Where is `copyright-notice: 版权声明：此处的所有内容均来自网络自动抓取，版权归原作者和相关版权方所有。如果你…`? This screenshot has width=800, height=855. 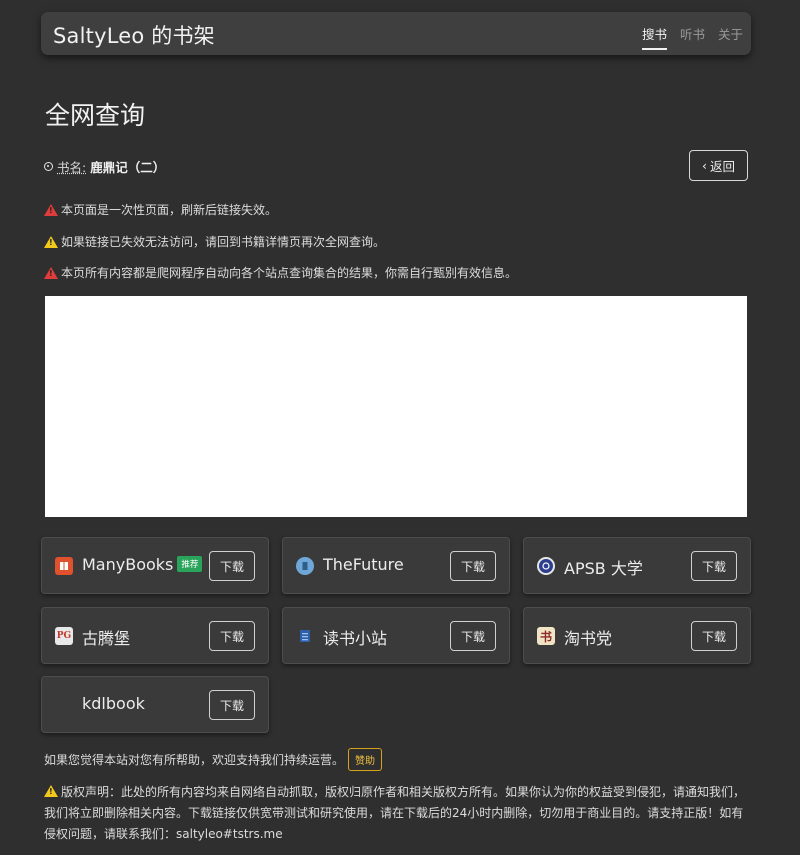 copyright-notice: 版权声明：此处的所有内容均来自网络自动抓取，版权归原作者和相关版权方所有。如果你… is located at coordinates (398, 813).